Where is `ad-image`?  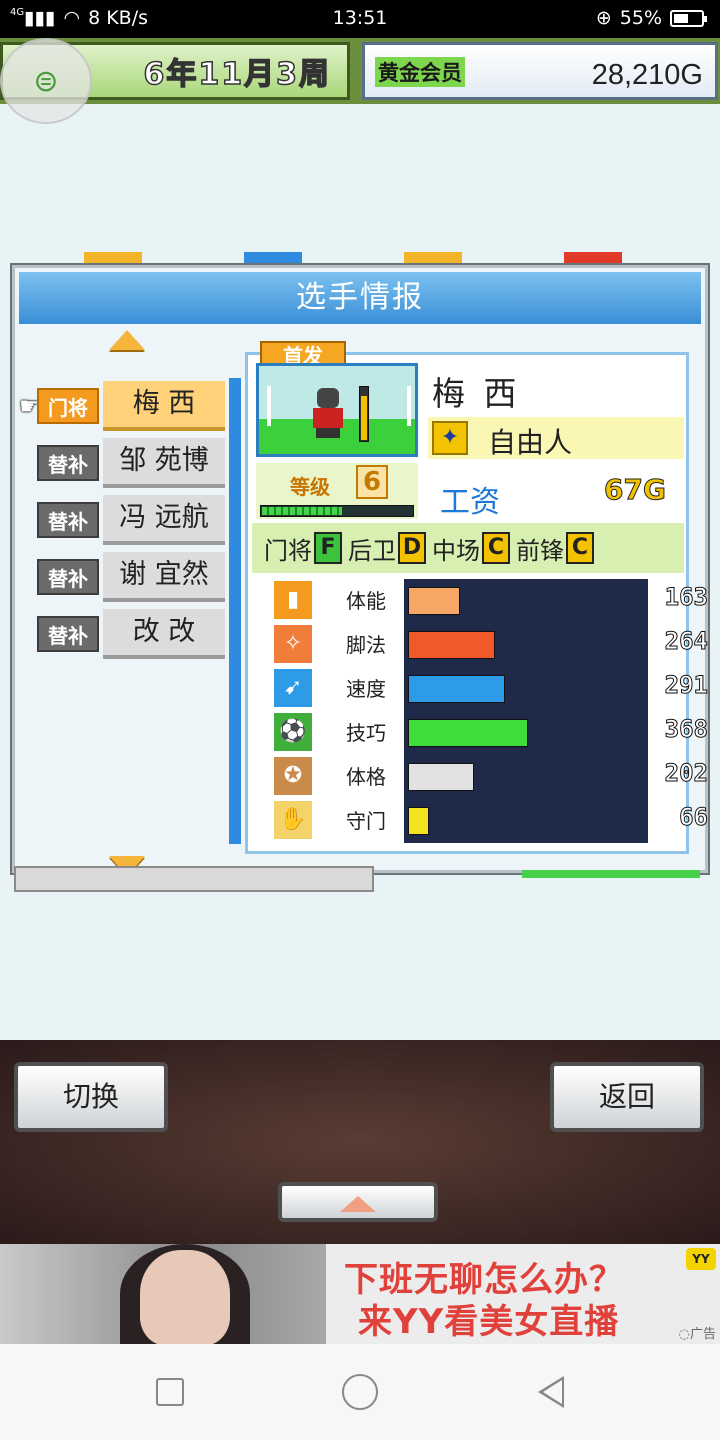 ad-image is located at coordinates (163, 1294).